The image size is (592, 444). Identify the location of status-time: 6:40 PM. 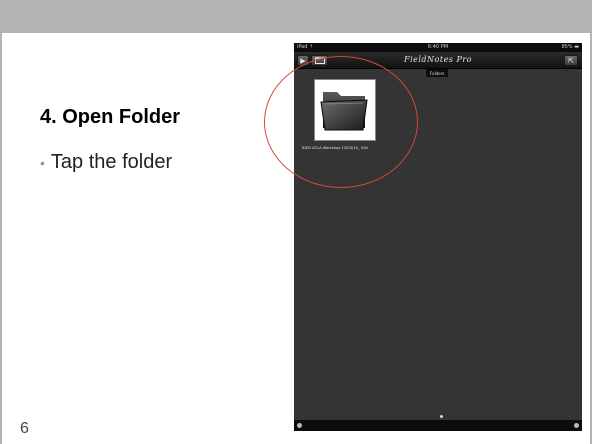
(438, 47).